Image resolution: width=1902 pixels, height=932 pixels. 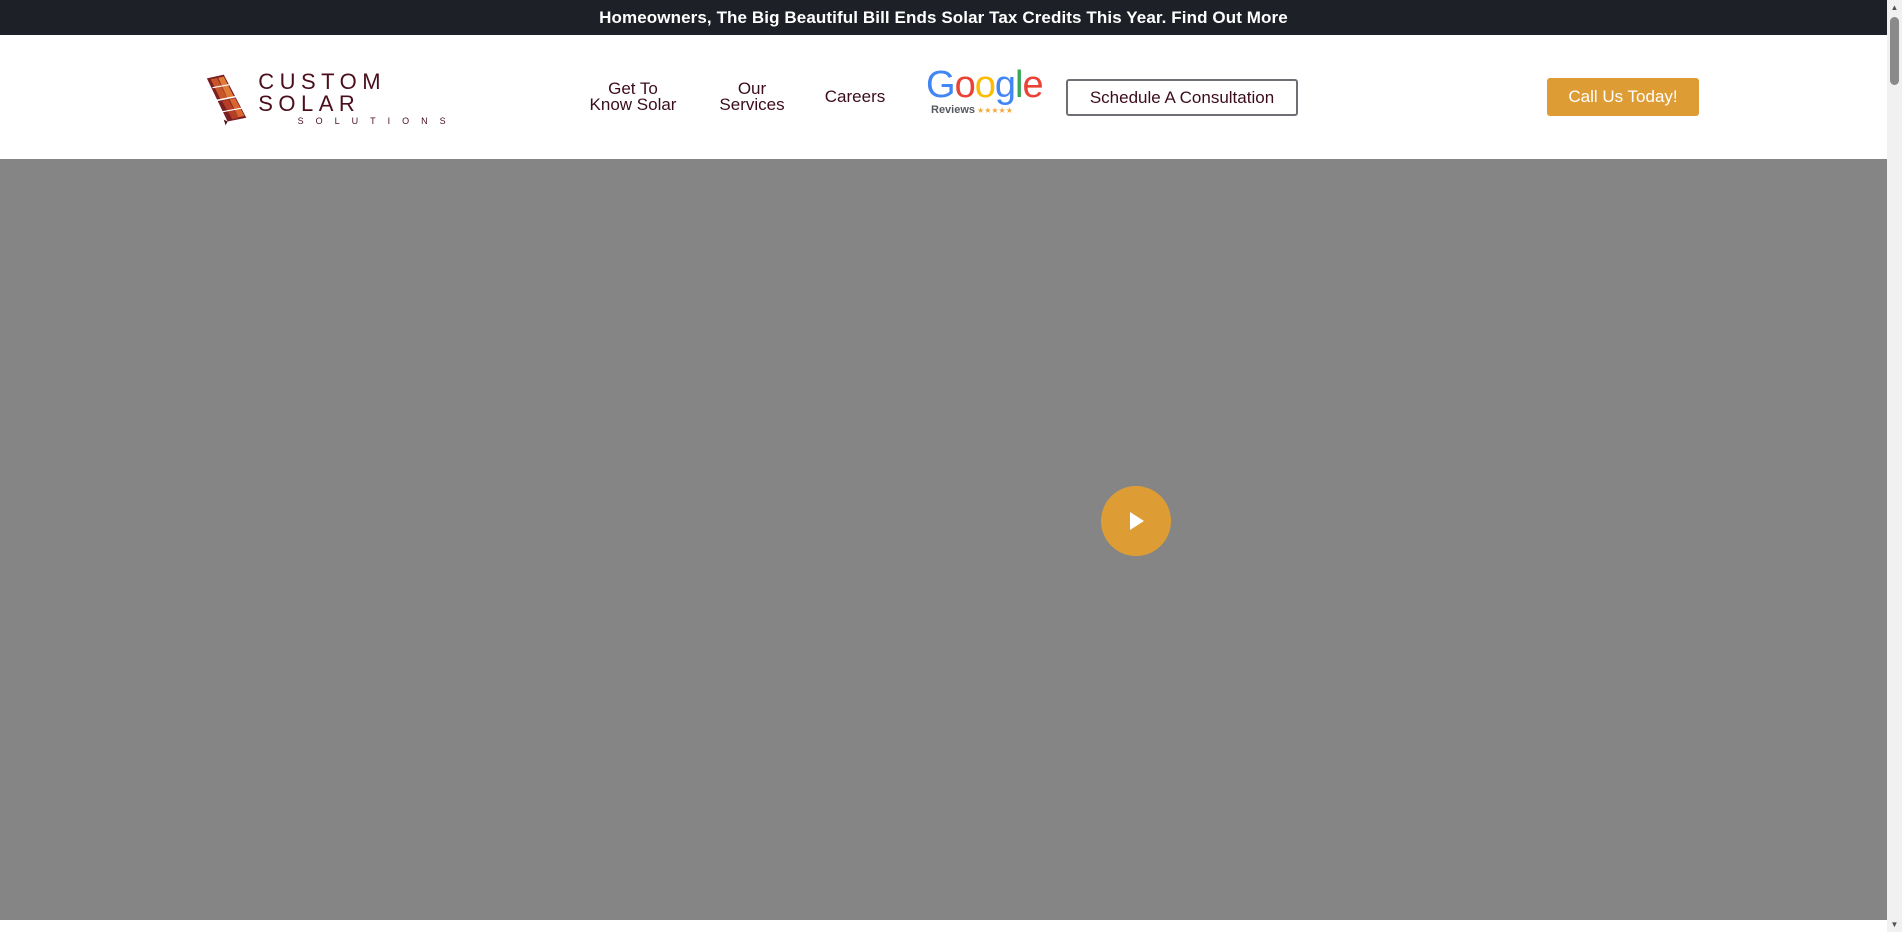 I want to click on nav-our-services-label: Our Services, so click(x=752, y=96).